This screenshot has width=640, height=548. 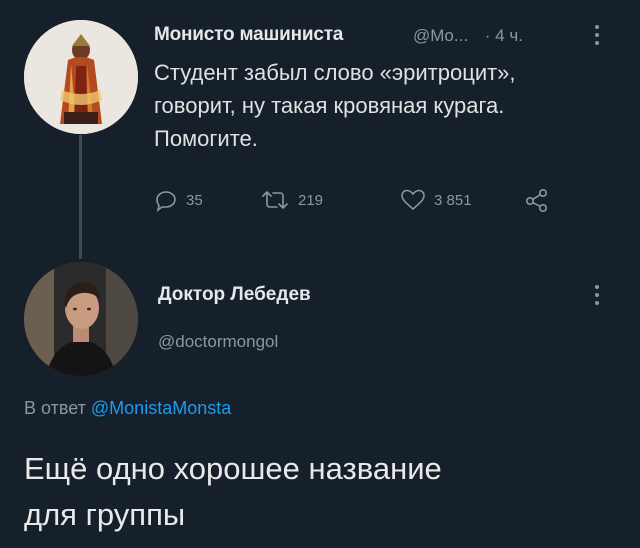 What do you see at coordinates (311, 200) in the screenshot?
I see `retweet-count: 219` at bounding box center [311, 200].